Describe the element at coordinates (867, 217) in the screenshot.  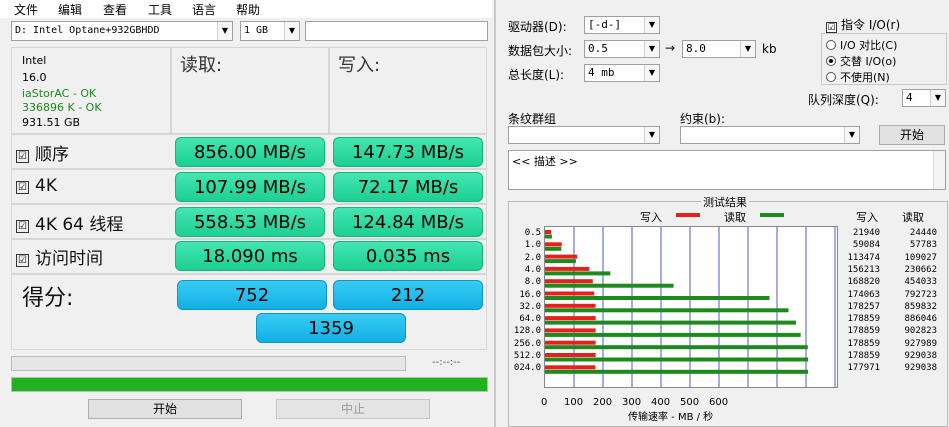
I see `col-write-header: 写入` at that location.